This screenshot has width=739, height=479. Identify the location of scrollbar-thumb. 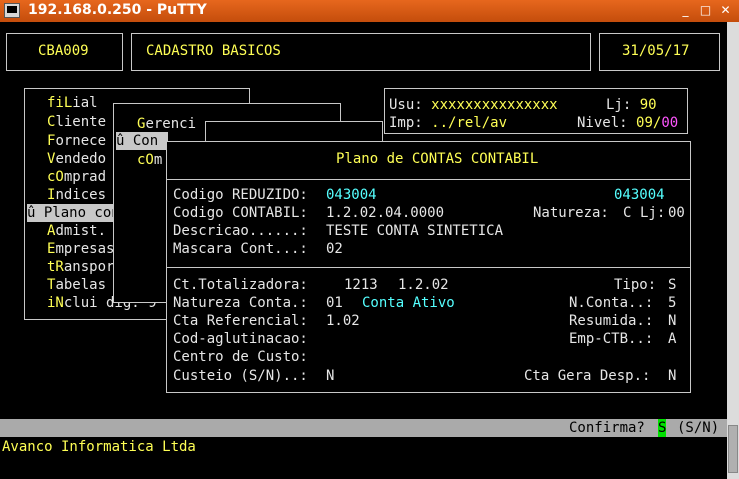
(733, 449).